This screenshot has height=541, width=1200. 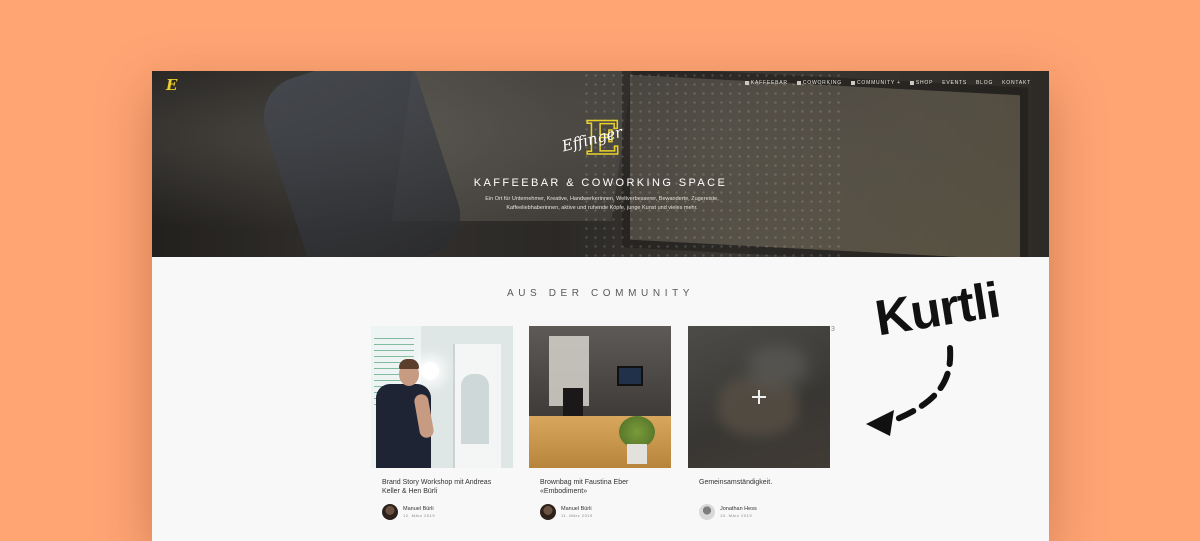 I want to click on nav-label: Kaffeebar, so click(x=769, y=83).